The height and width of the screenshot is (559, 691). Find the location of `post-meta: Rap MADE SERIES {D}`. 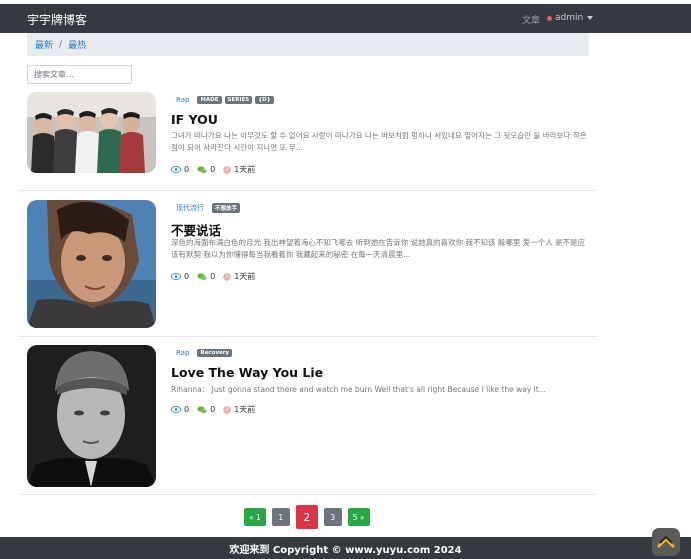

post-meta: Rap MADE SERIES {D} is located at coordinates (225, 100).